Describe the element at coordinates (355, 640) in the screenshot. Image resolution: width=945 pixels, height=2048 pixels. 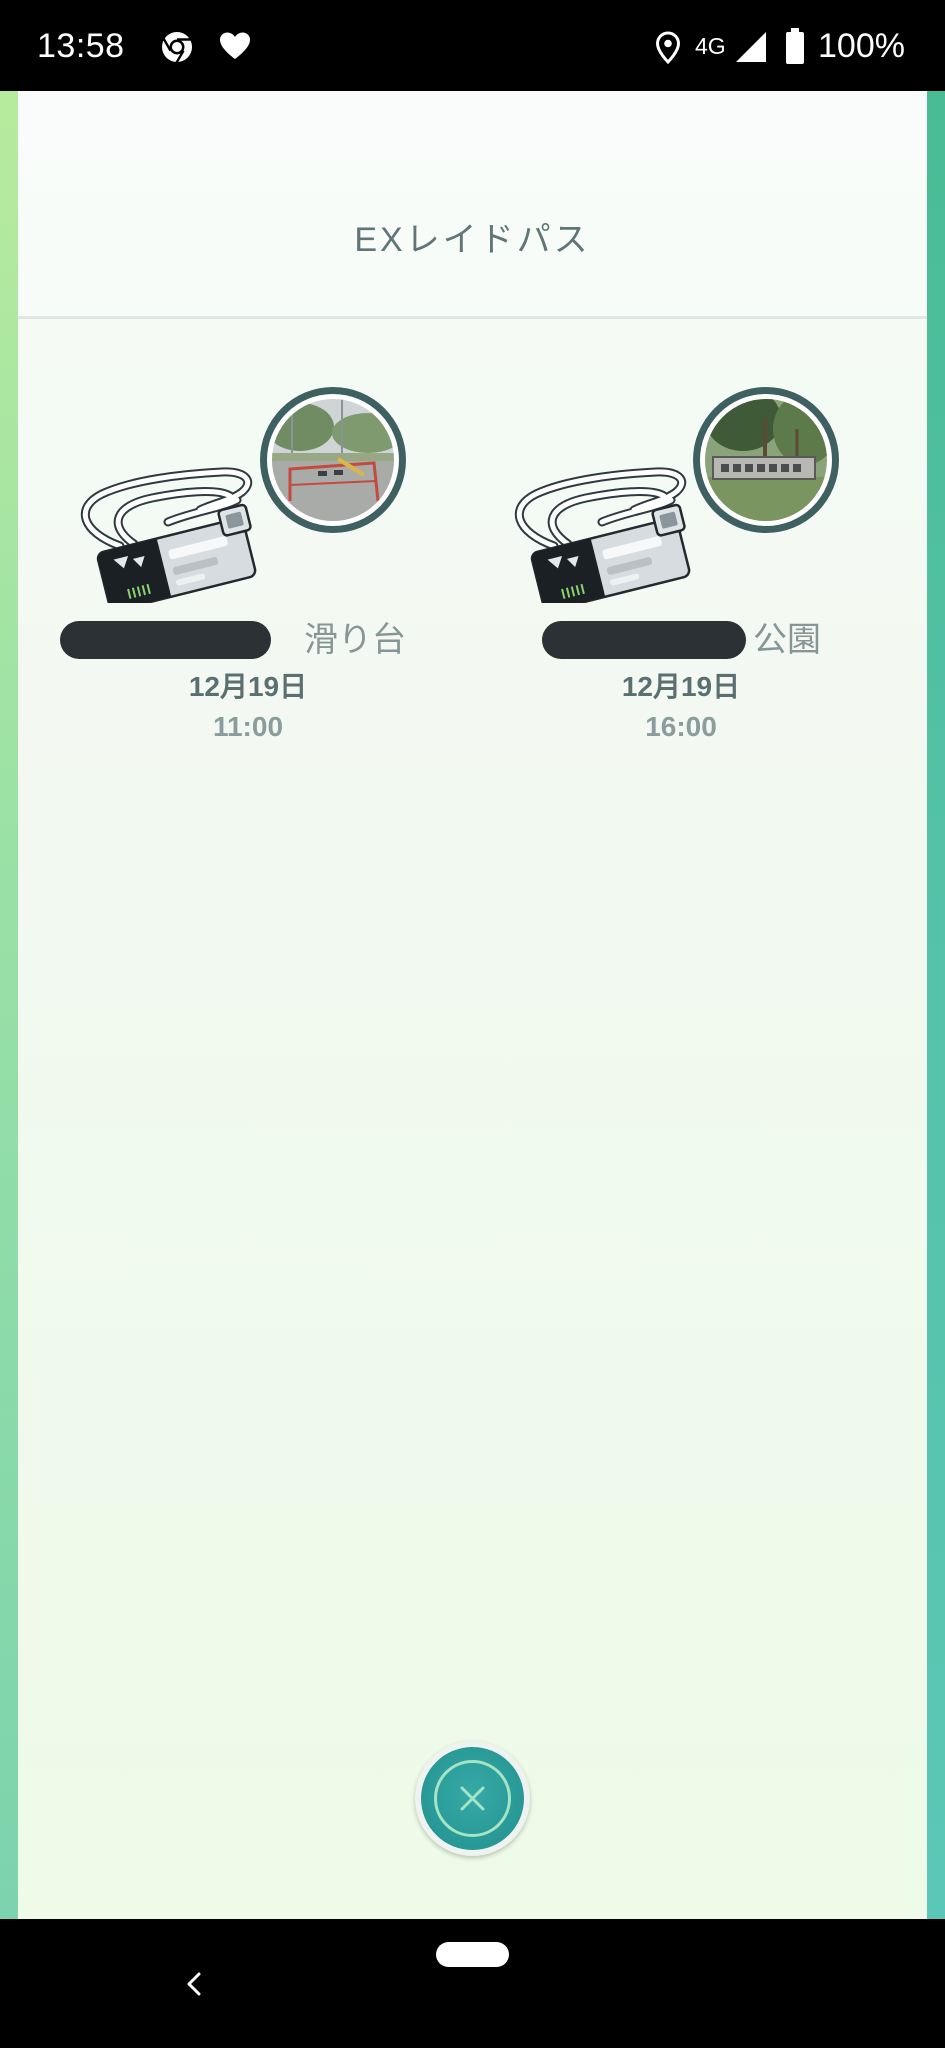
I see `gym-name: 滑り台` at that location.